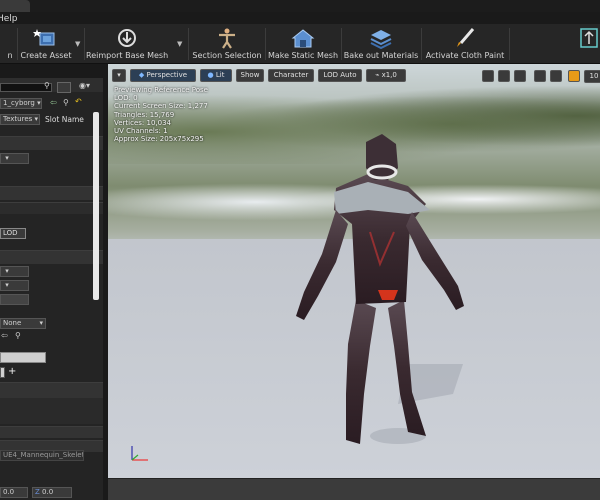 The height and width of the screenshot is (500, 600). I want to click on mesh-asset-dropdown: 1_cyborg ▾, so click(21, 103).